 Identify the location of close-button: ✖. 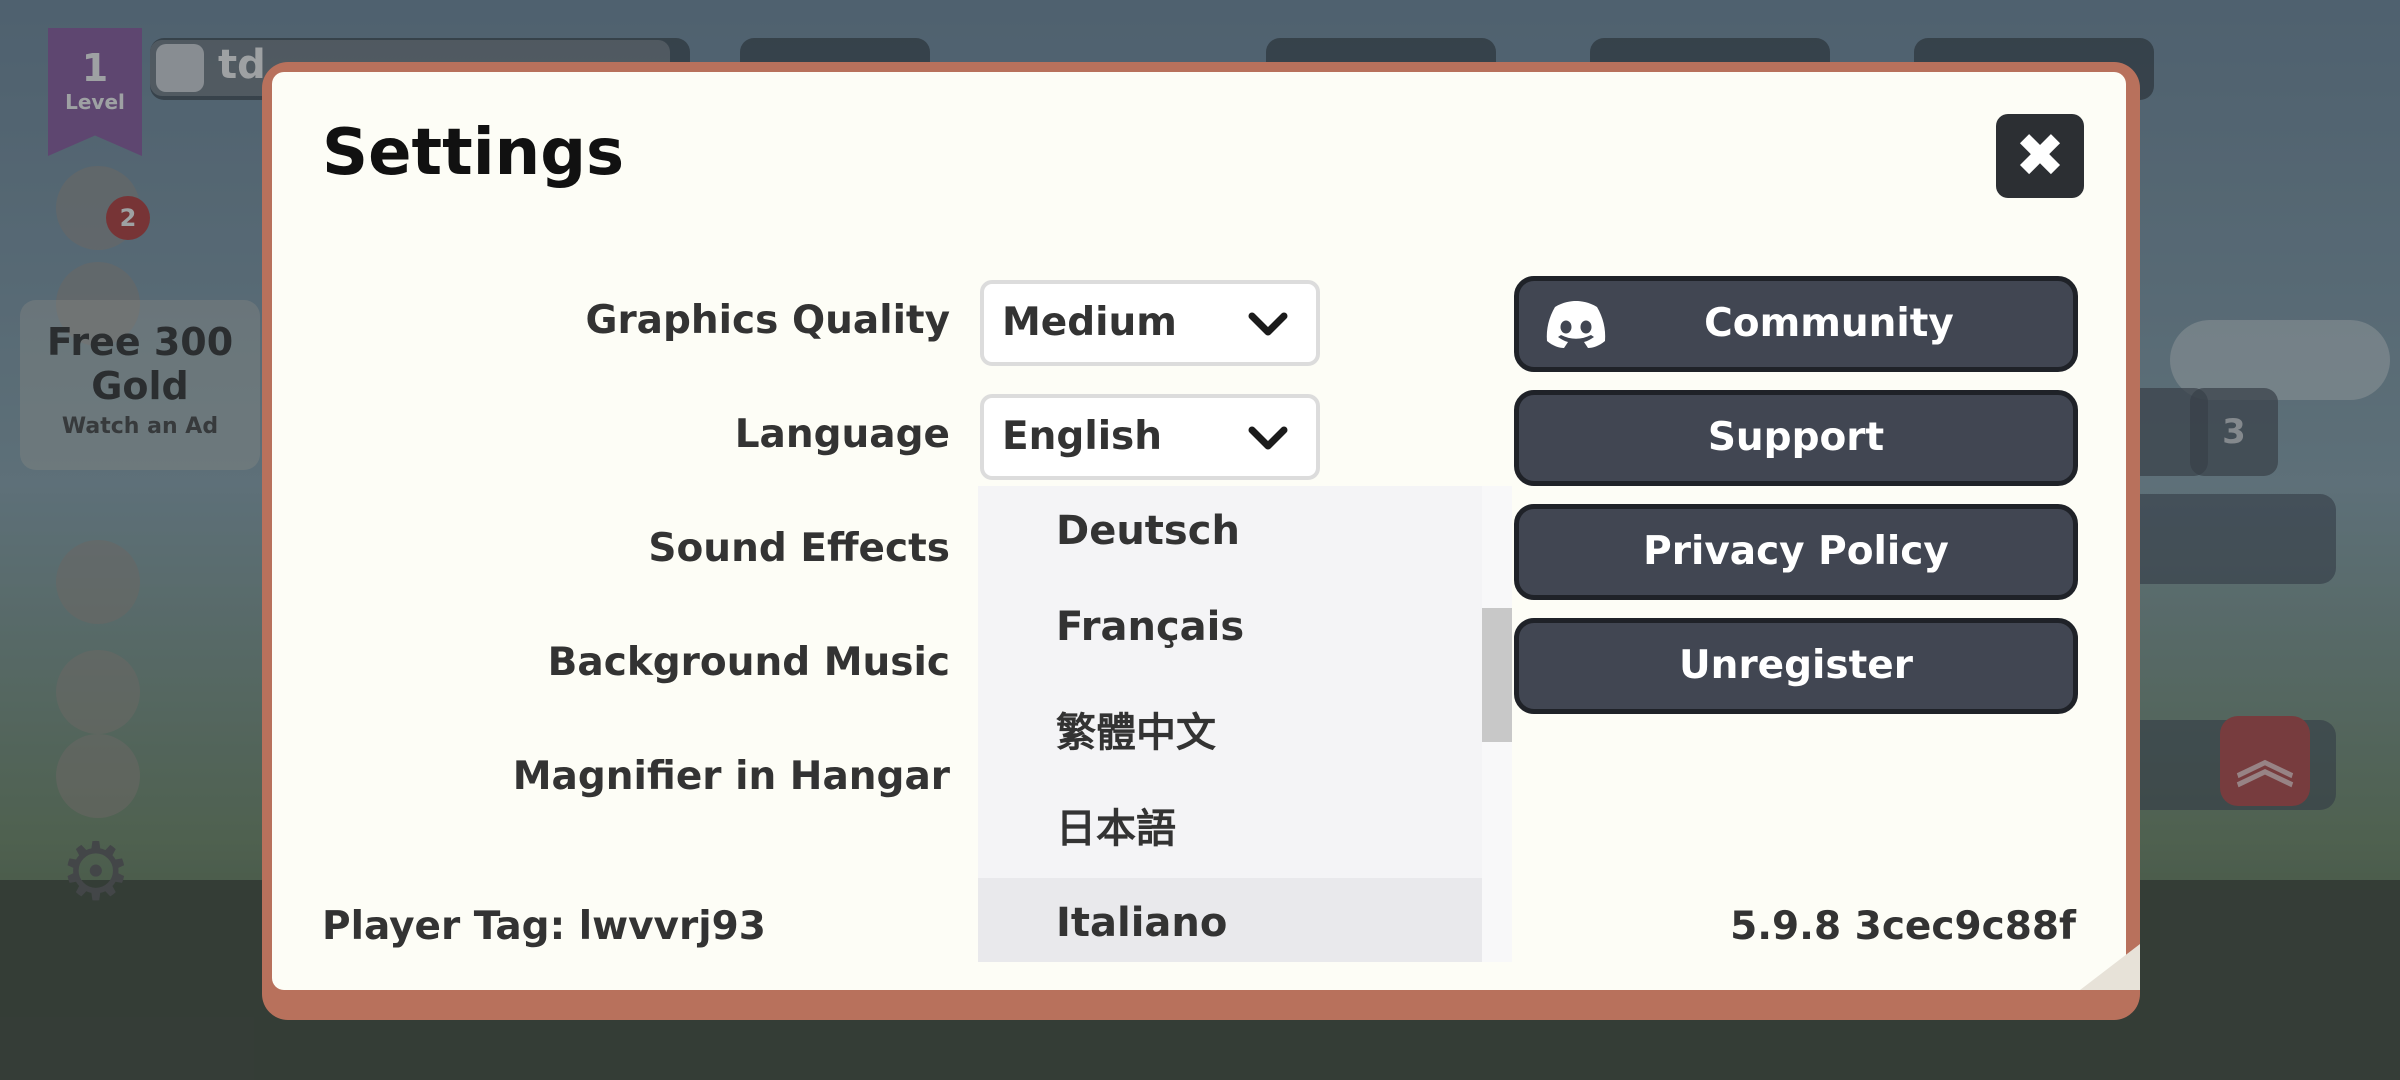
(2040, 156).